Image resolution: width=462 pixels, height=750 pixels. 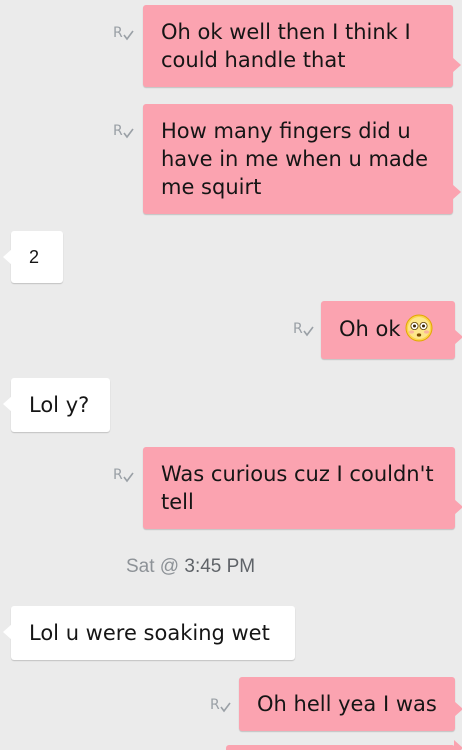 I want to click on sent-message-bubble: Was curious cuz I couldn't tell, so click(x=302, y=488).